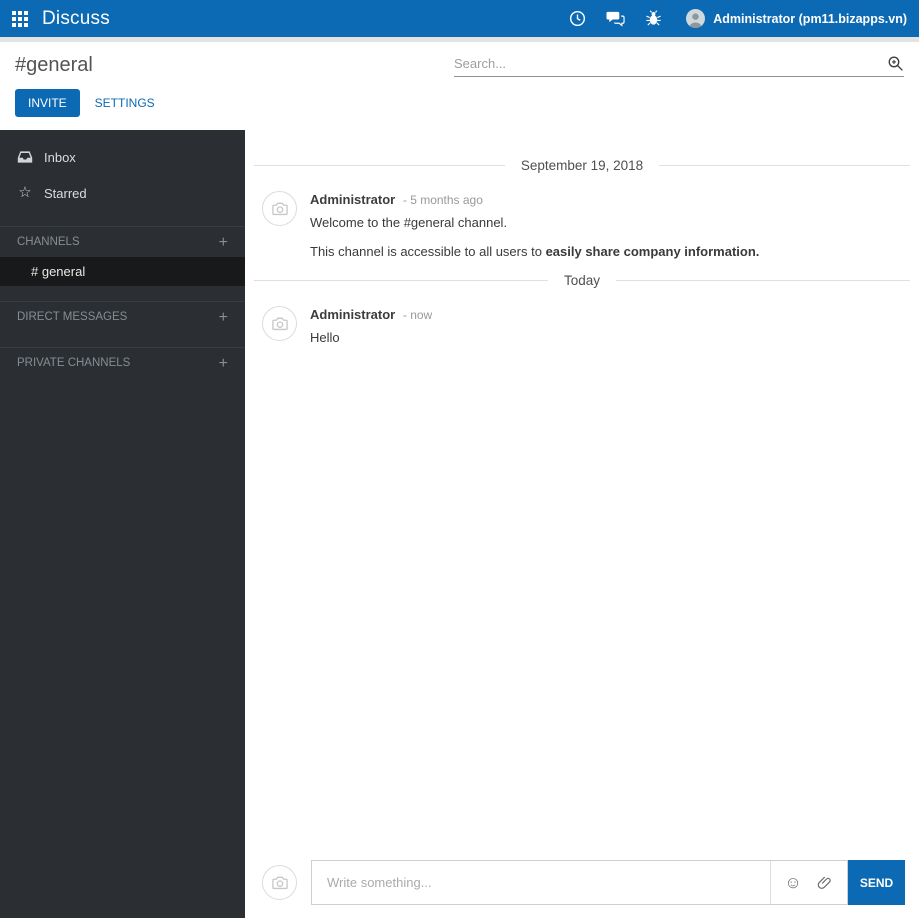 The image size is (919, 918). Describe the element at coordinates (72, 317) in the screenshot. I see `sidebar-section-label: DIRECT MESSAGES` at that location.